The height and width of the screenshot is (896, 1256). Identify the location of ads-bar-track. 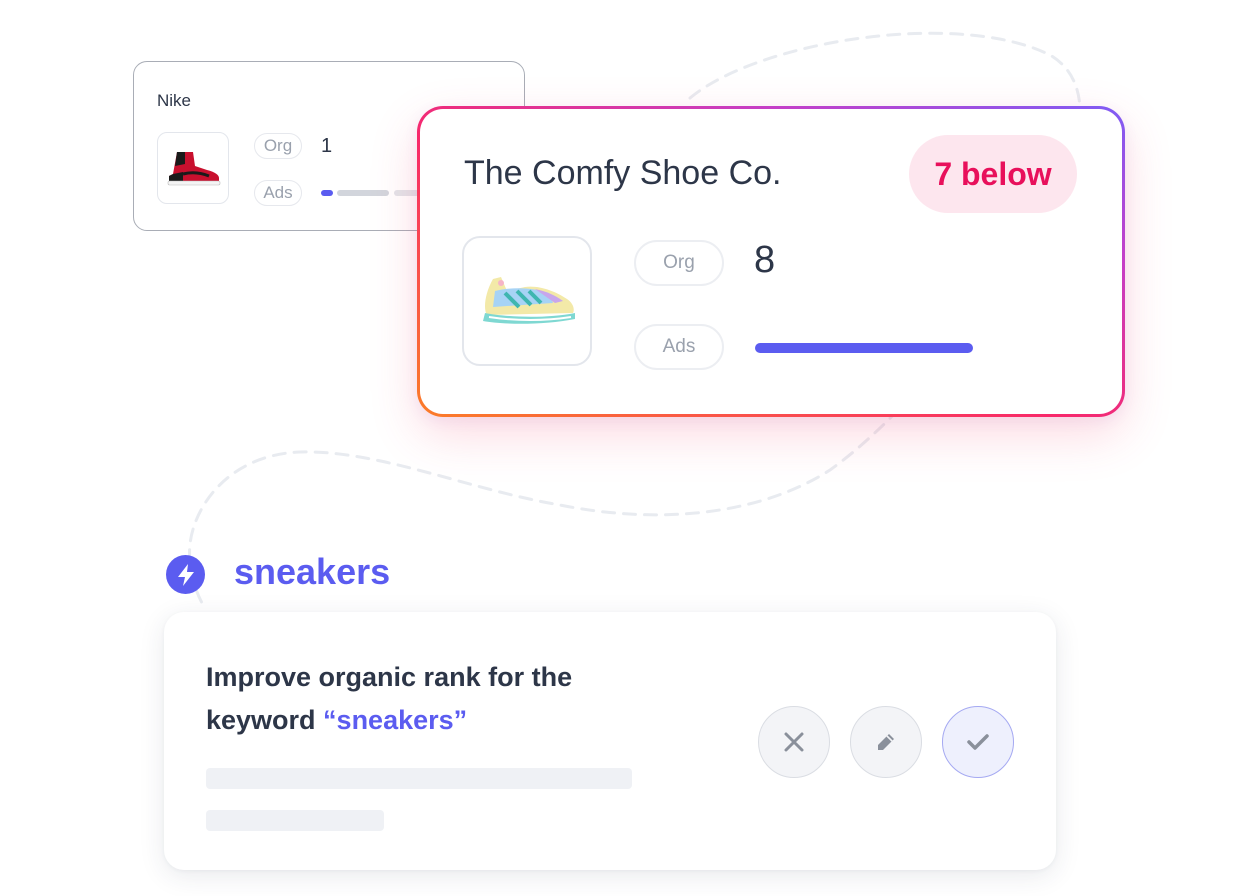
(363, 193).